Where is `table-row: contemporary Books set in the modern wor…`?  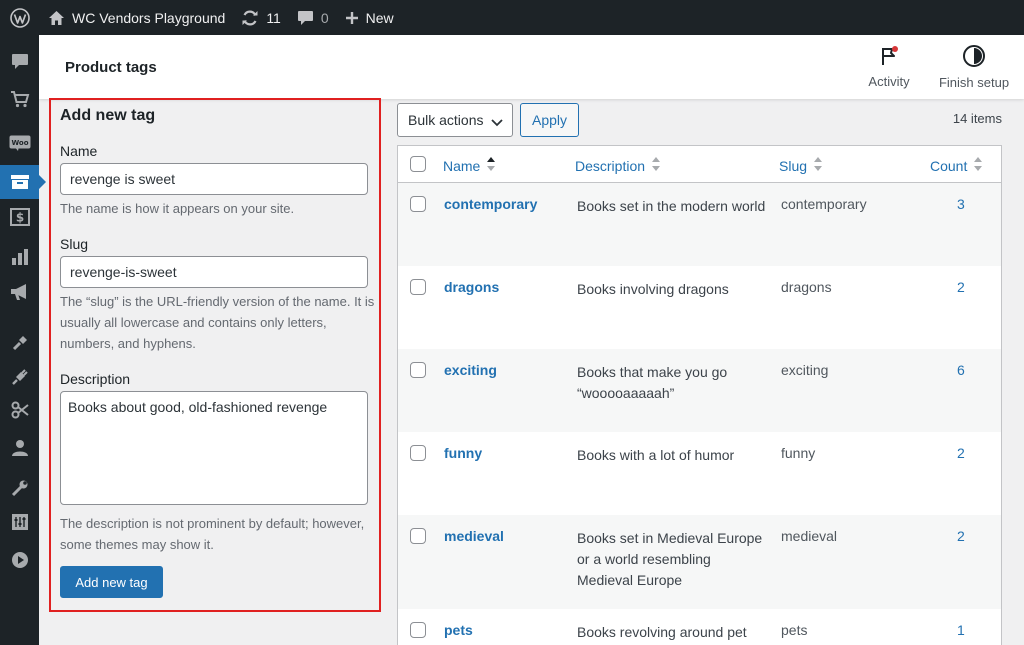
table-row: contemporary Books set in the modern wor… is located at coordinates (699, 224).